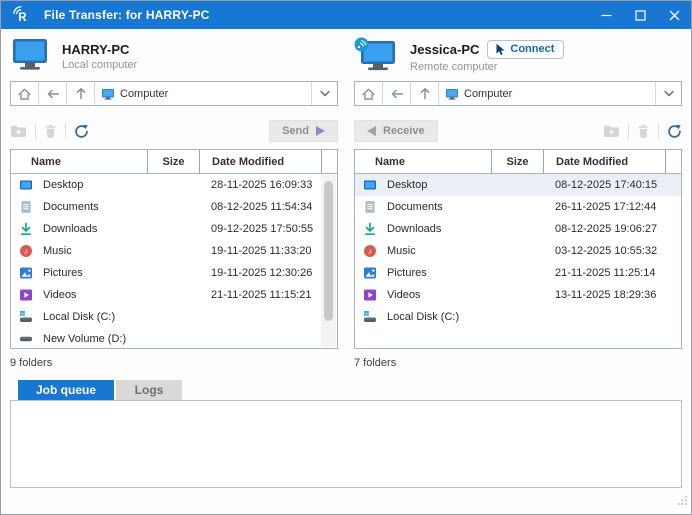 The width and height of the screenshot is (692, 515). Describe the element at coordinates (203, 93) in the screenshot. I see `local-path-dropdown: Computer` at that location.